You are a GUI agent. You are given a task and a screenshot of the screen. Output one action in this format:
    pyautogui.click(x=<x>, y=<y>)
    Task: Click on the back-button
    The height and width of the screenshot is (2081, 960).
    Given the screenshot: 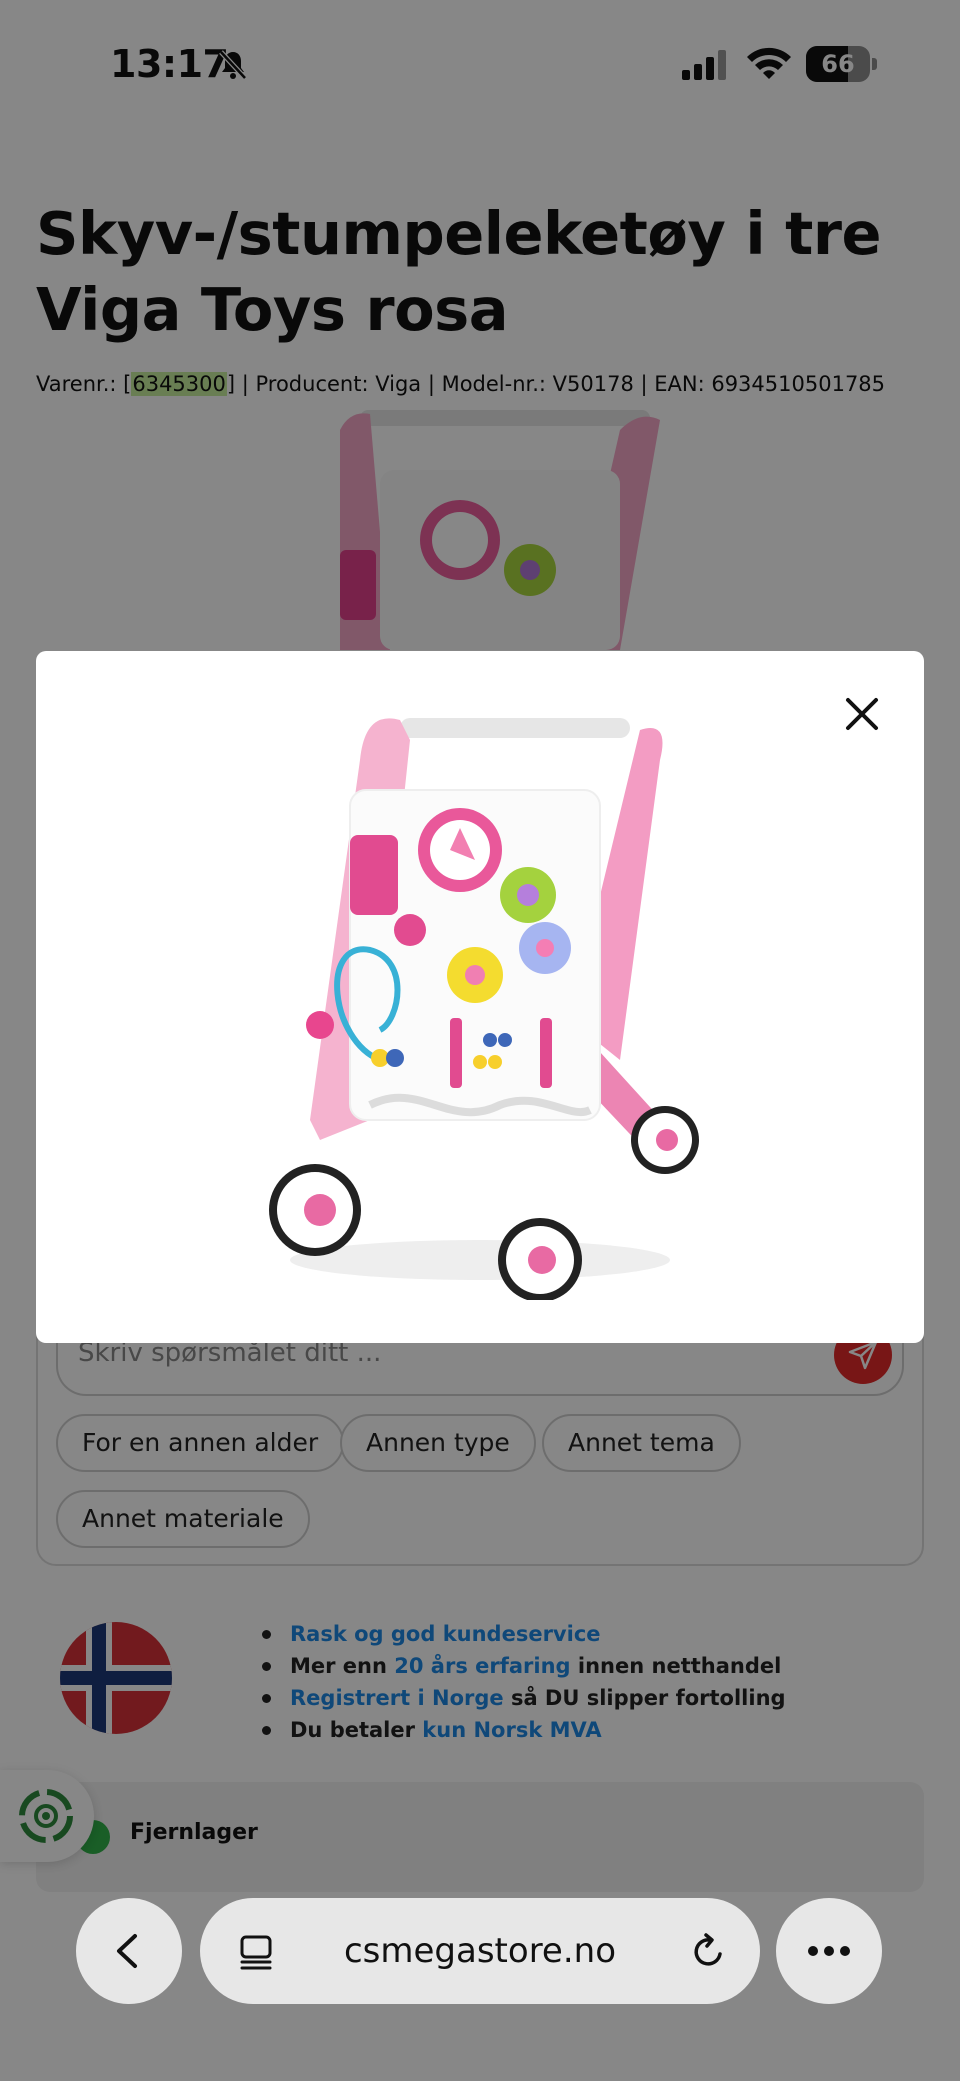 What is the action you would take?
    pyautogui.click(x=129, y=1951)
    